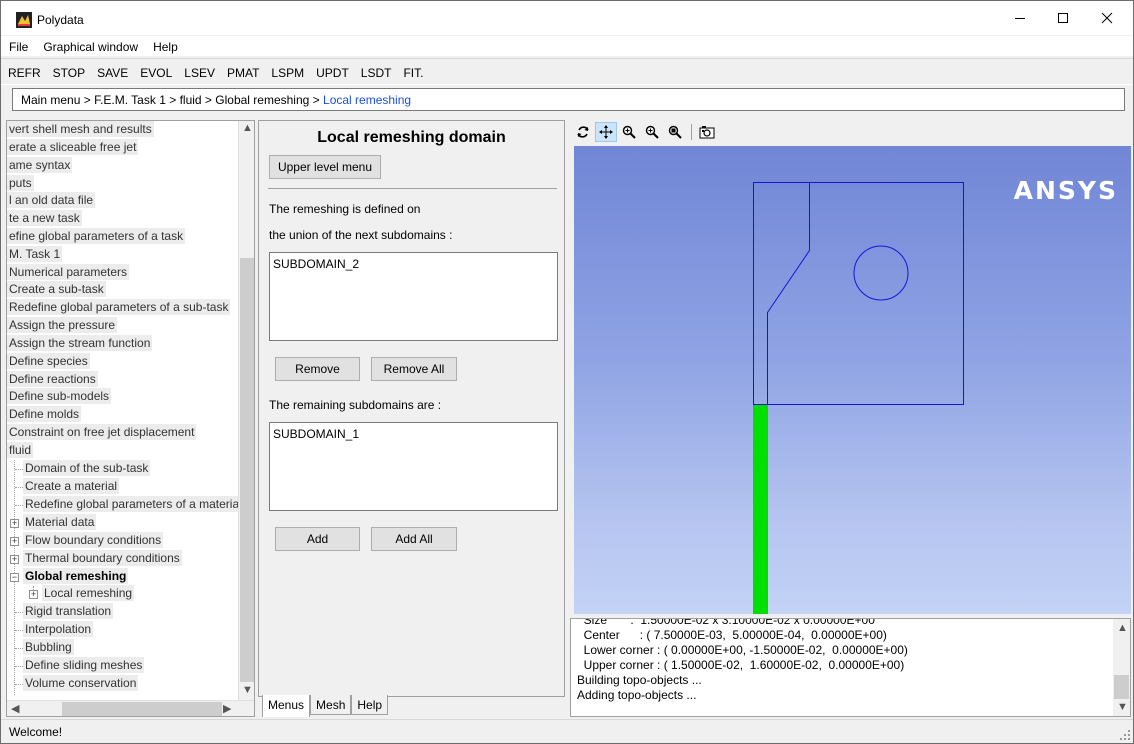  I want to click on tab-menus: Menus, so click(286, 706).